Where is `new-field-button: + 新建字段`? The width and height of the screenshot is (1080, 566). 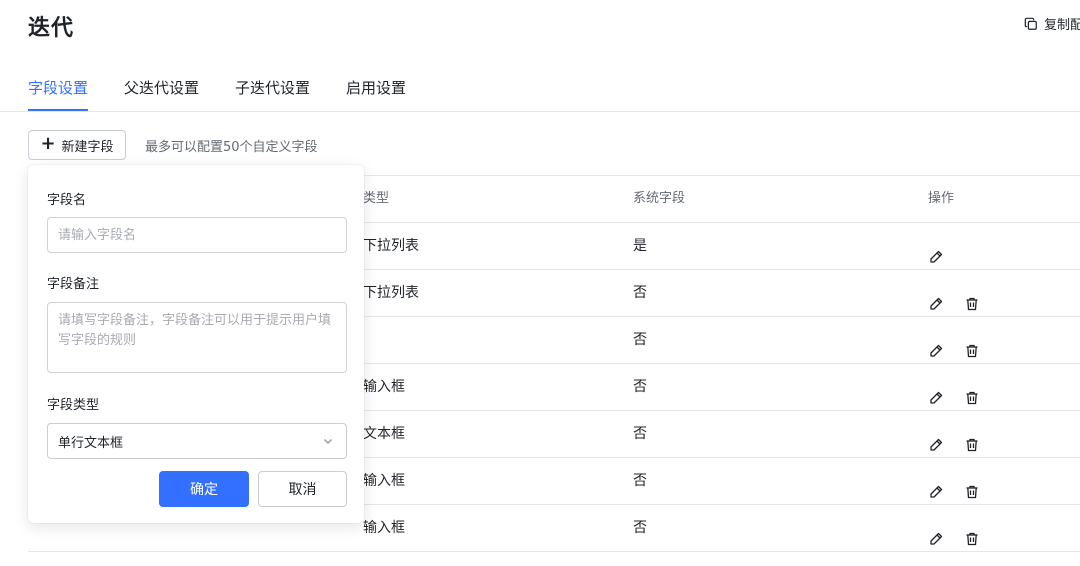 new-field-button: + 新建字段 is located at coordinates (77, 145).